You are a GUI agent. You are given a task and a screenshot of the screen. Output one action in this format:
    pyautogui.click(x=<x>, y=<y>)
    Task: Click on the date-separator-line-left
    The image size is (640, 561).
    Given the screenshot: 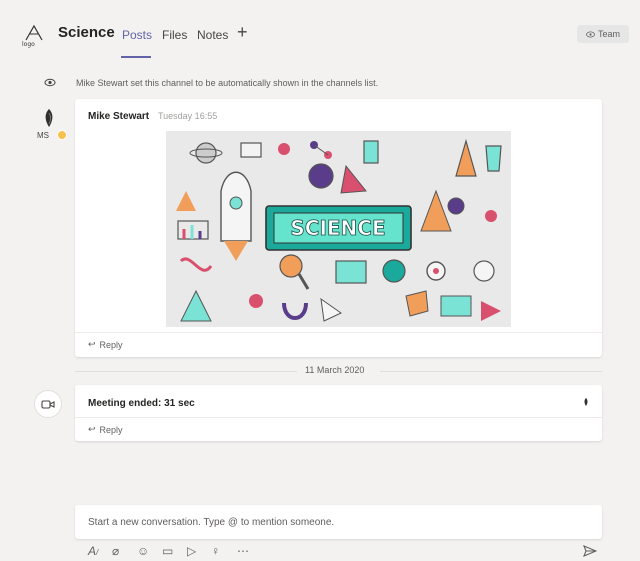 What is the action you would take?
    pyautogui.click(x=186, y=371)
    